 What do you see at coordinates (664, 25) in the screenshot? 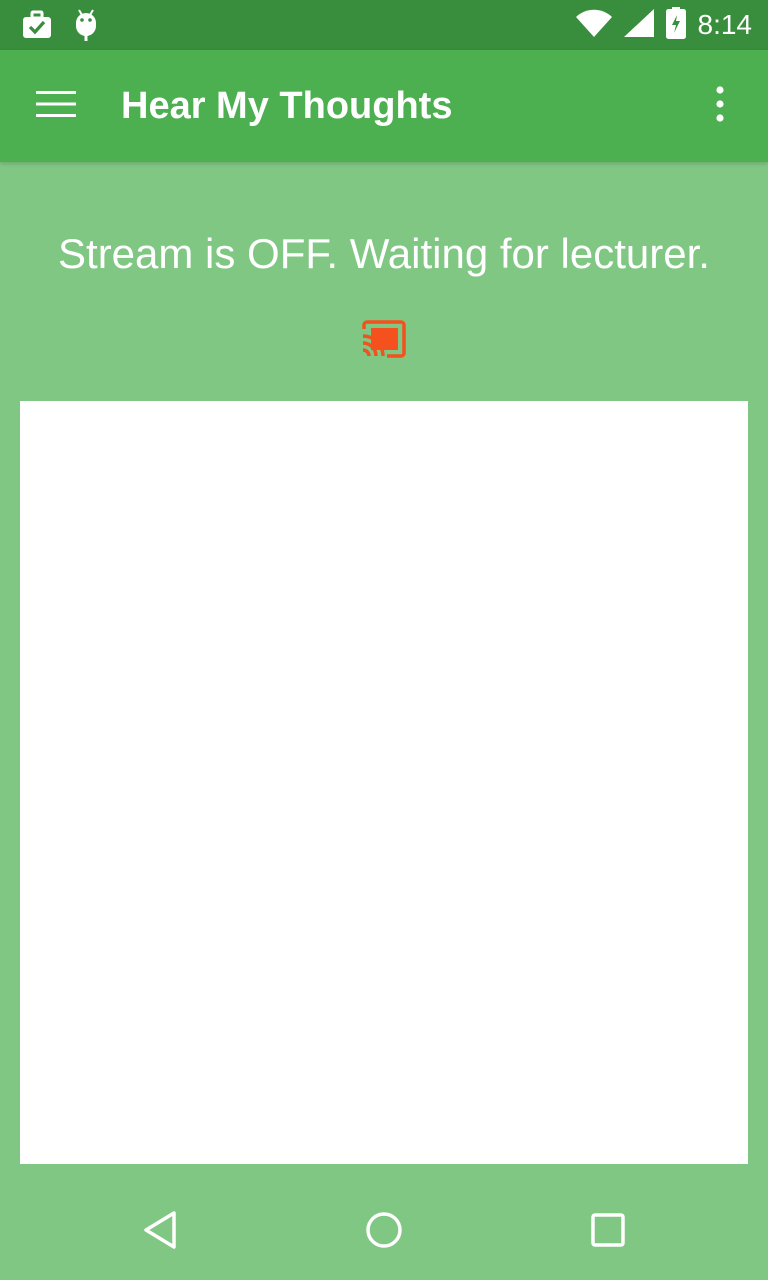
I see `status-system-icons: 8:14` at bounding box center [664, 25].